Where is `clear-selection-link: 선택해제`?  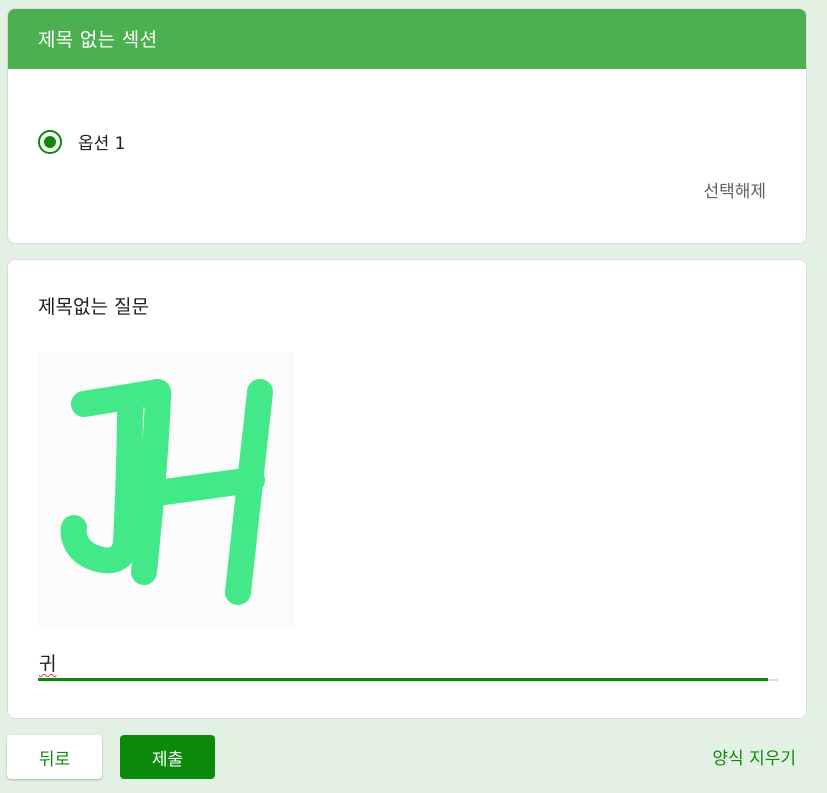
clear-selection-link: 선택해제 is located at coordinates (734, 189).